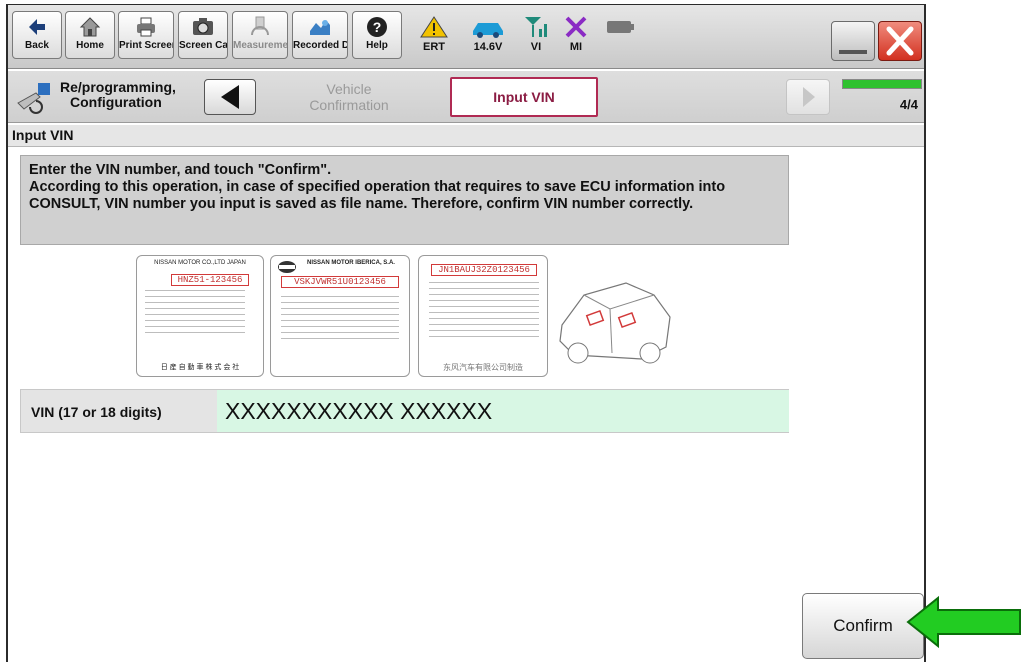 This screenshot has width=1023, height=662. What do you see at coordinates (908, 104) in the screenshot?
I see `step-counter: 4/4` at bounding box center [908, 104].